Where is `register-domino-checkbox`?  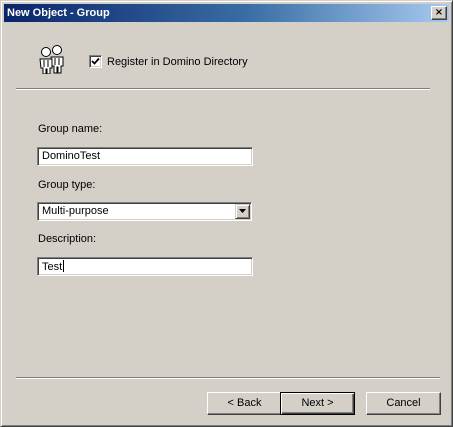 register-domino-checkbox is located at coordinates (95, 61).